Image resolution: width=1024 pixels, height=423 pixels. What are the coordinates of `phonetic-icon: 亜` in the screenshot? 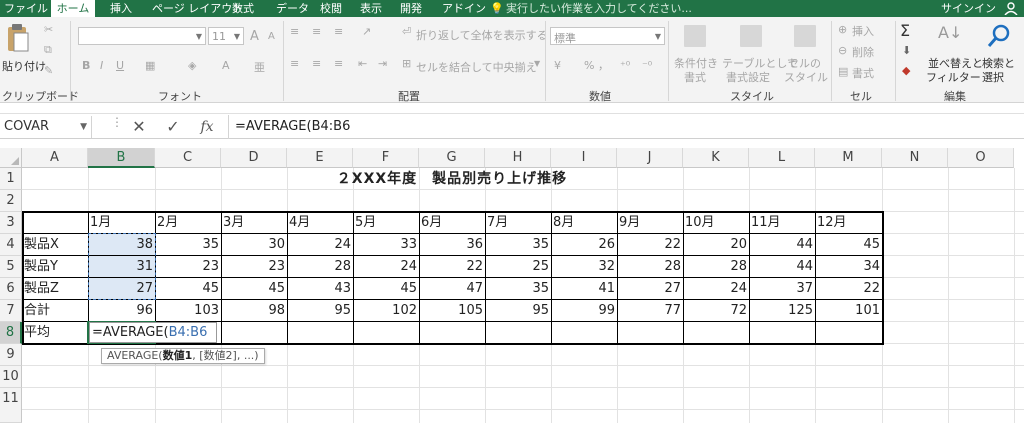 It's located at (259, 67).